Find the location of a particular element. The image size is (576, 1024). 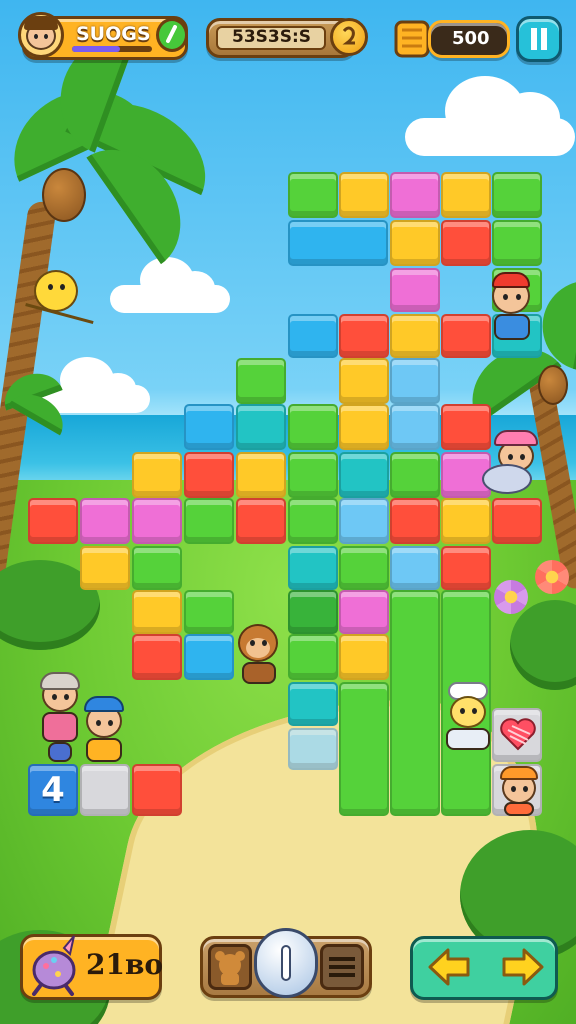

character-boy-blue-cap is located at coordinates (104, 730).